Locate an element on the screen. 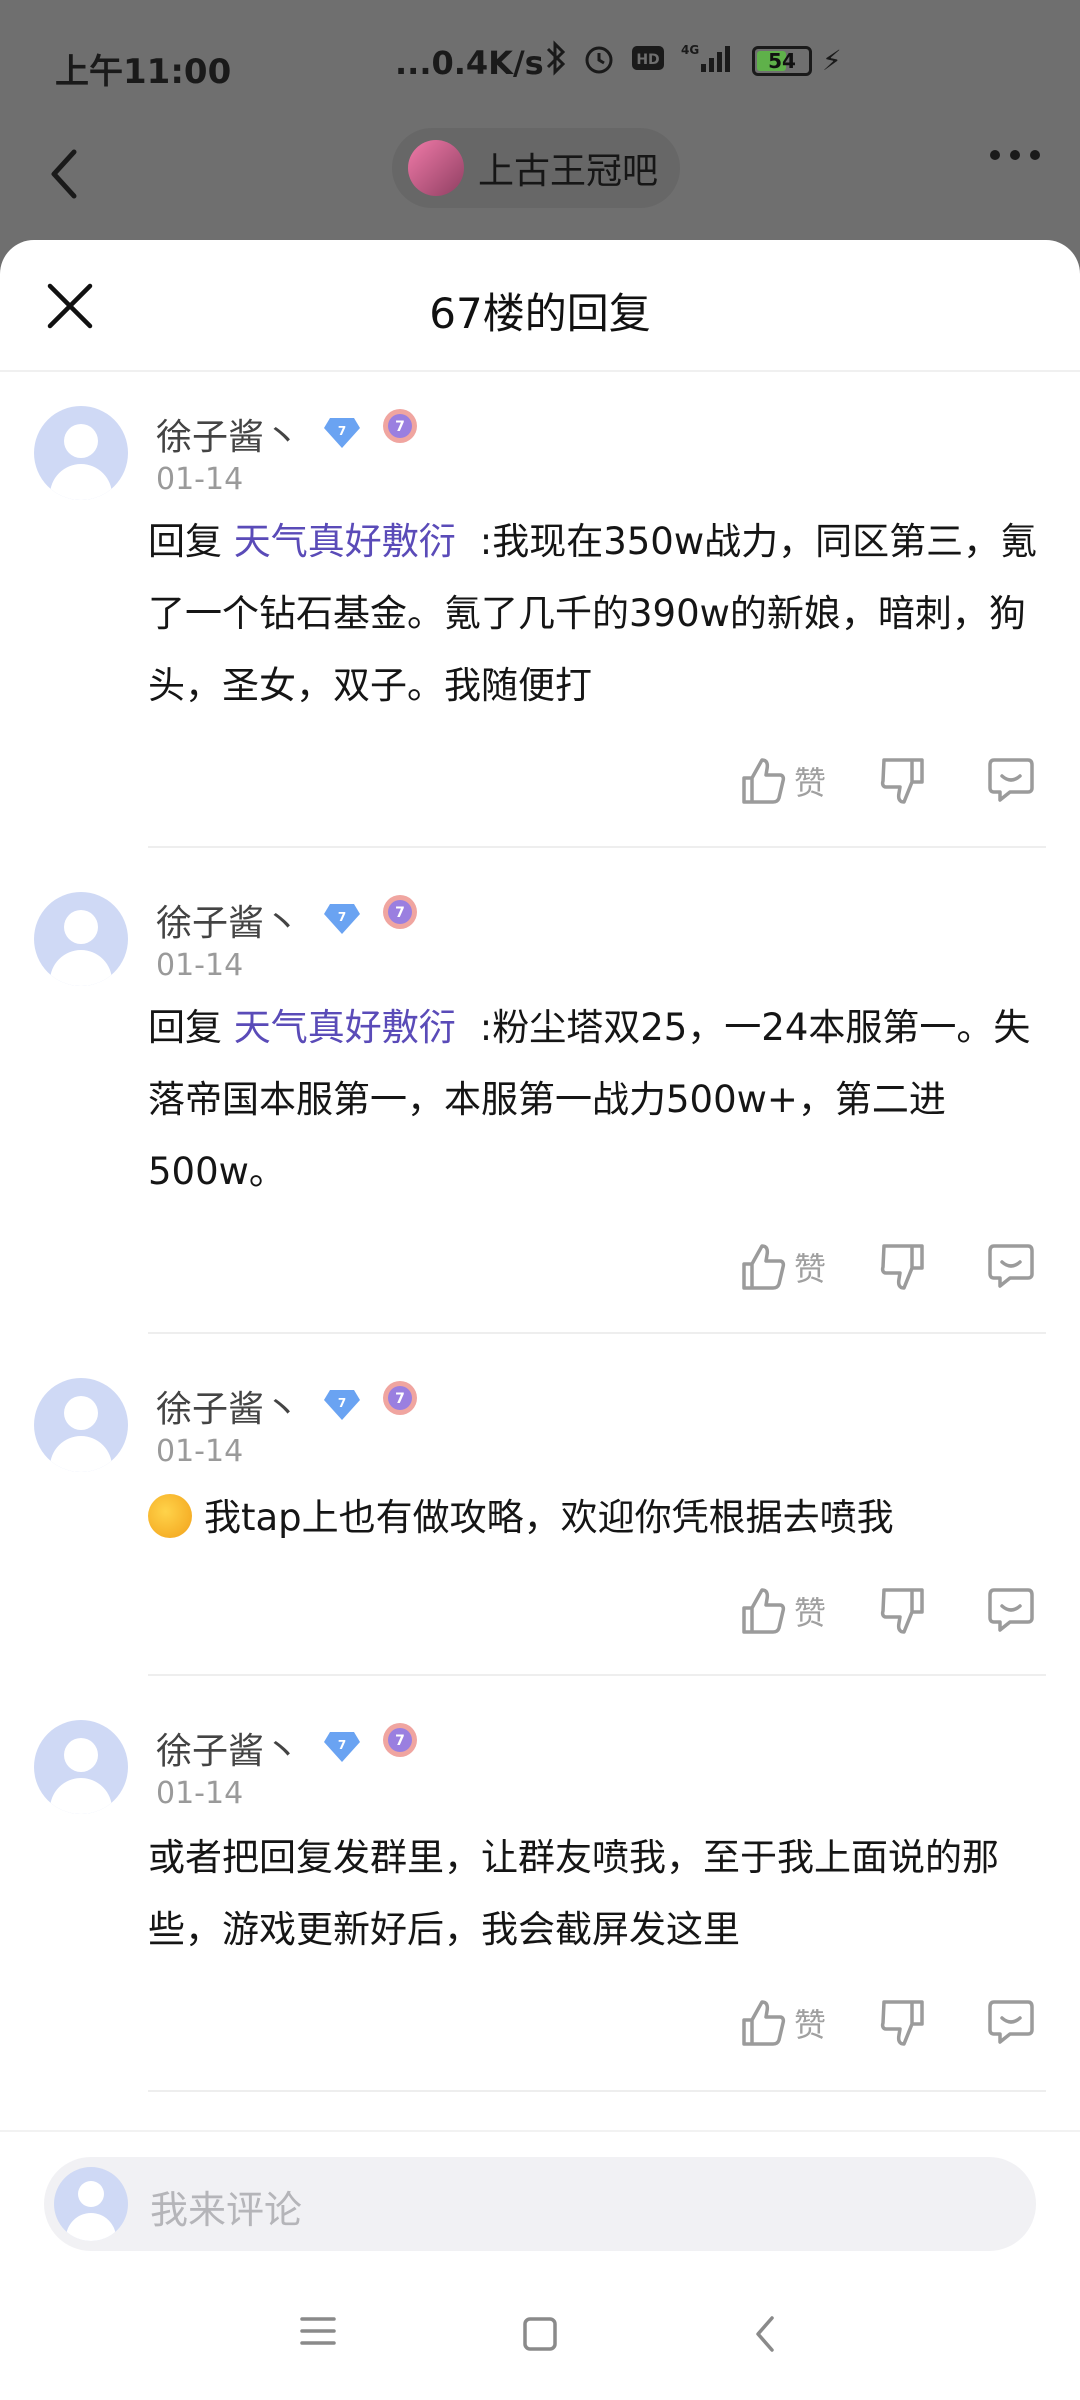 This screenshot has height=2400, width=1080. reply-text: 我tap上也有做攻略，欢迎你凭根据去喷我 is located at coordinates (549, 1517).